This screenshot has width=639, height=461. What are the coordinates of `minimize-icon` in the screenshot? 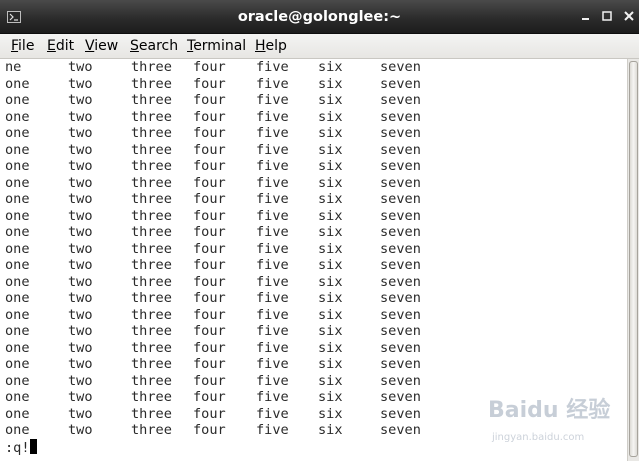 It's located at (586, 16).